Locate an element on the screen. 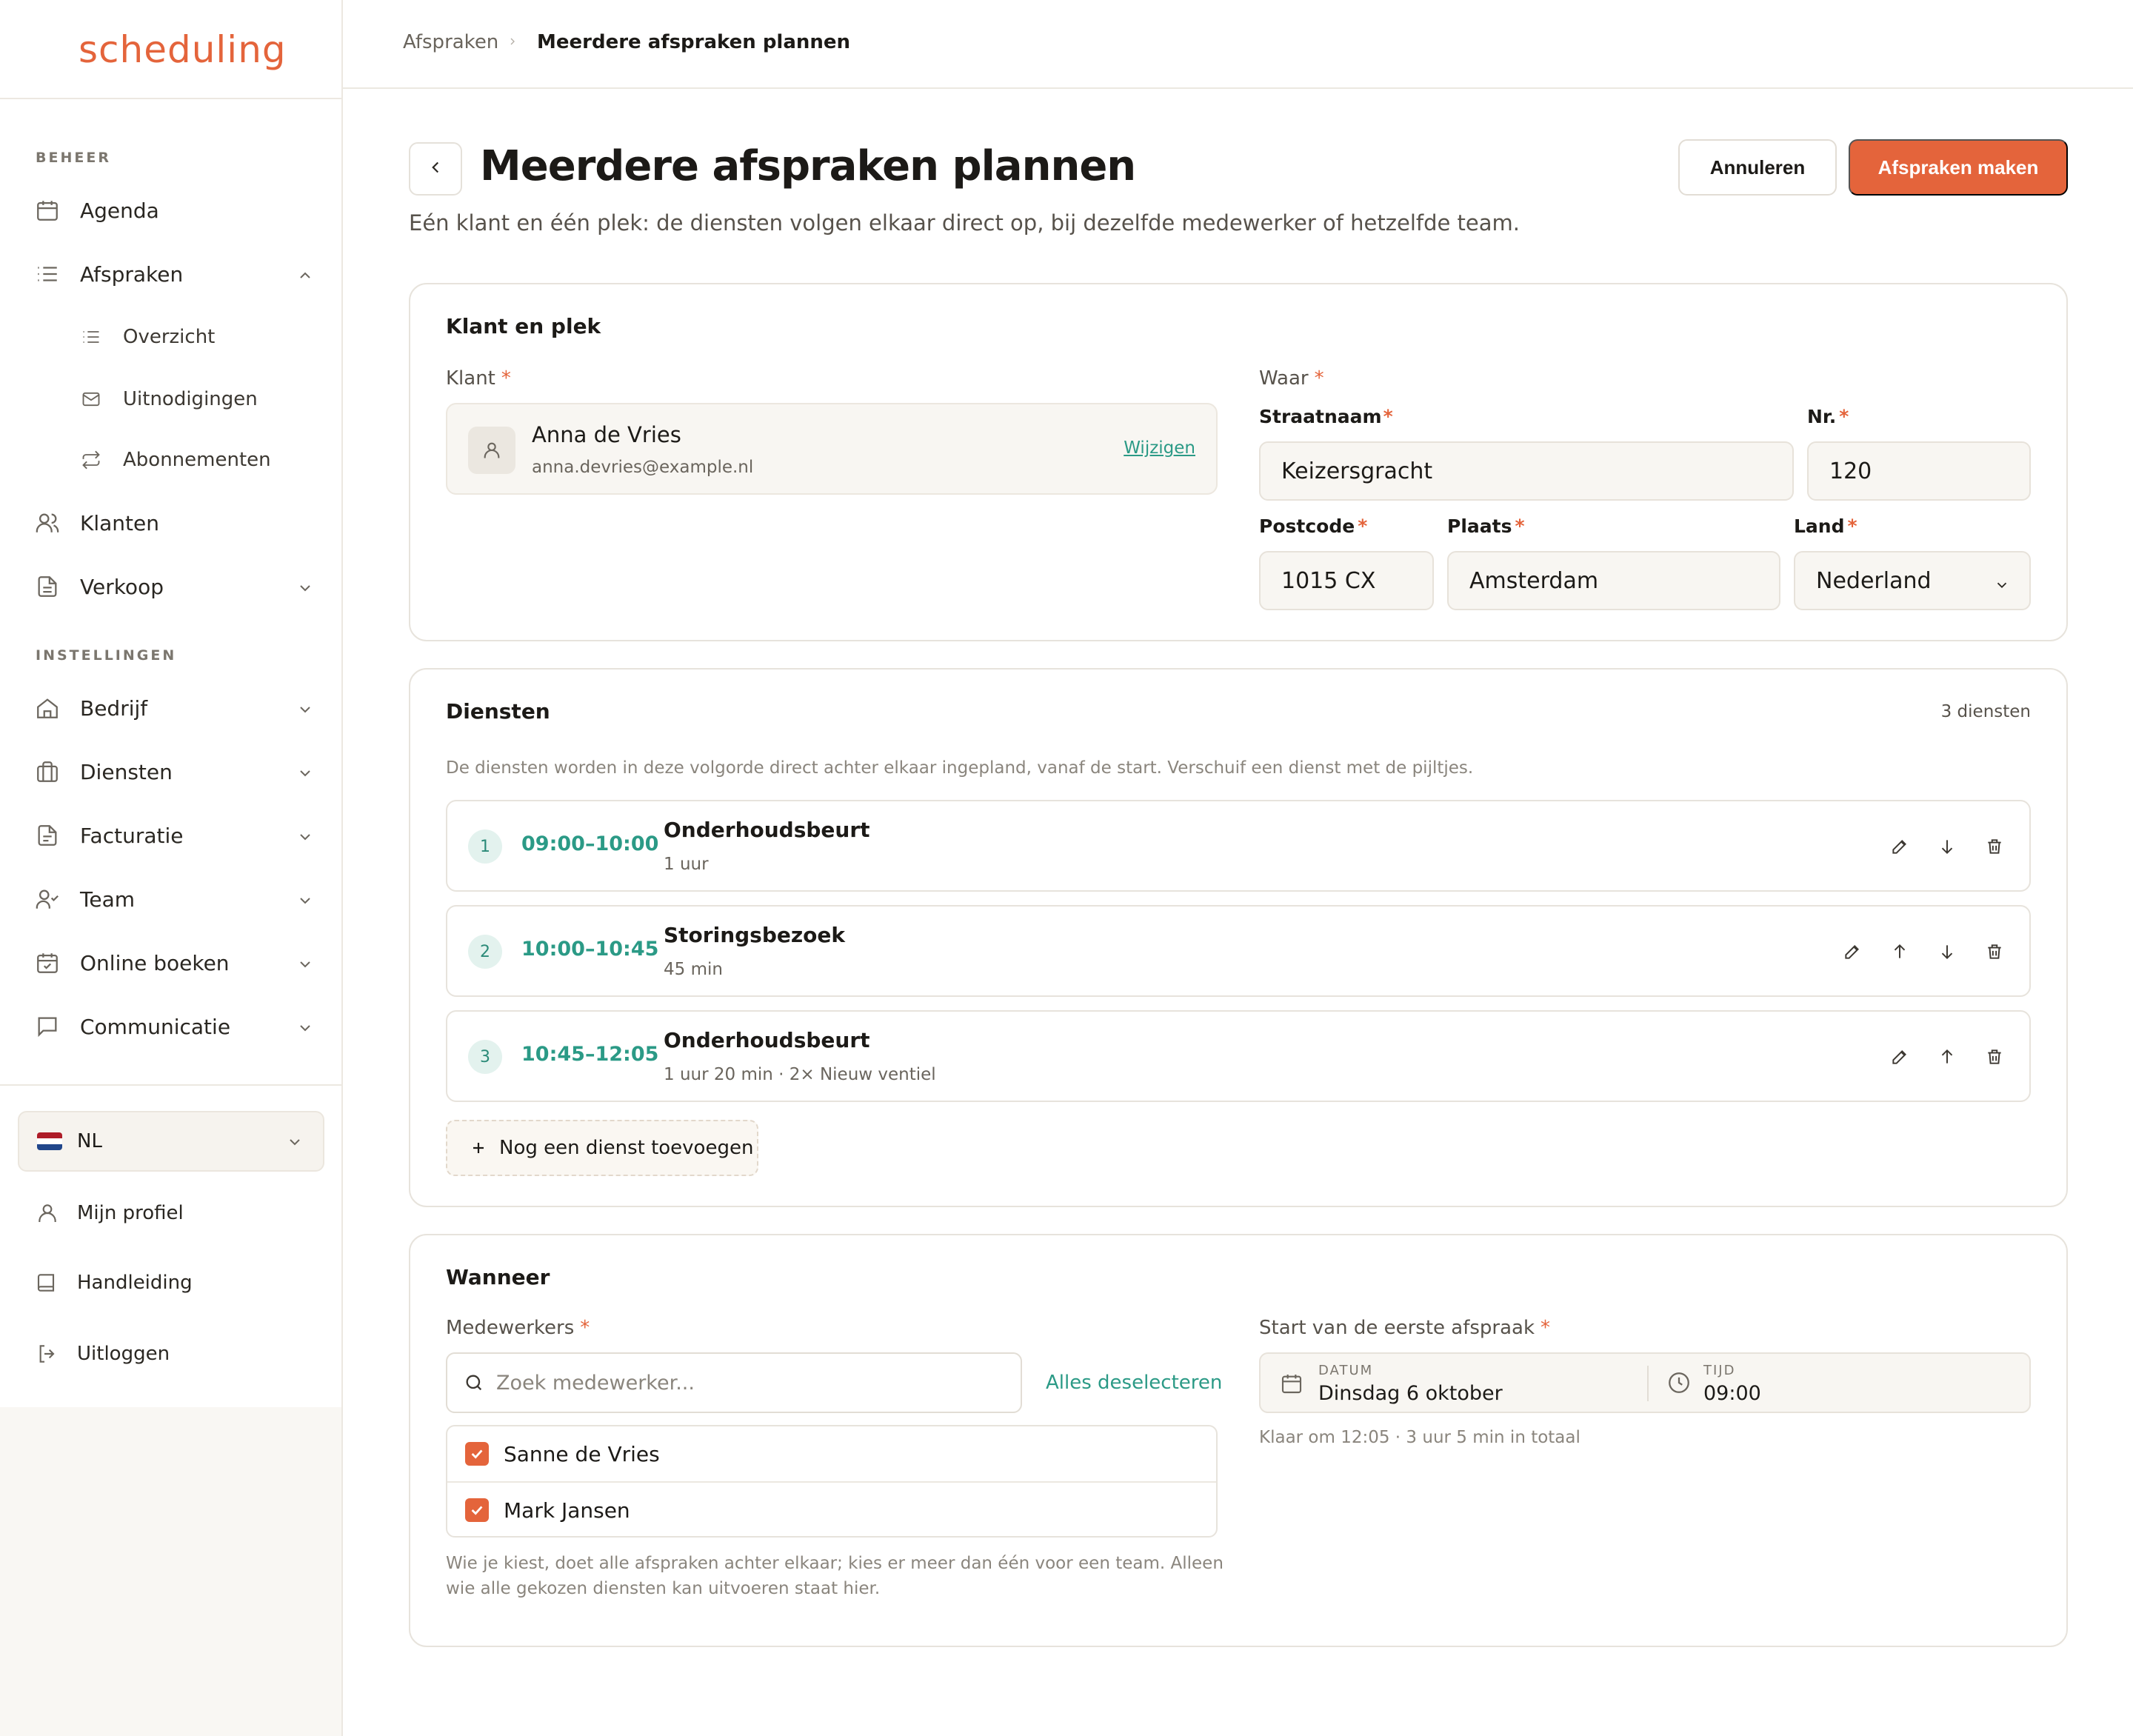 Image resolution: width=2133 pixels, height=1736 pixels. datum-value: Dinsdag 6 oktober is located at coordinates (1410, 1393).